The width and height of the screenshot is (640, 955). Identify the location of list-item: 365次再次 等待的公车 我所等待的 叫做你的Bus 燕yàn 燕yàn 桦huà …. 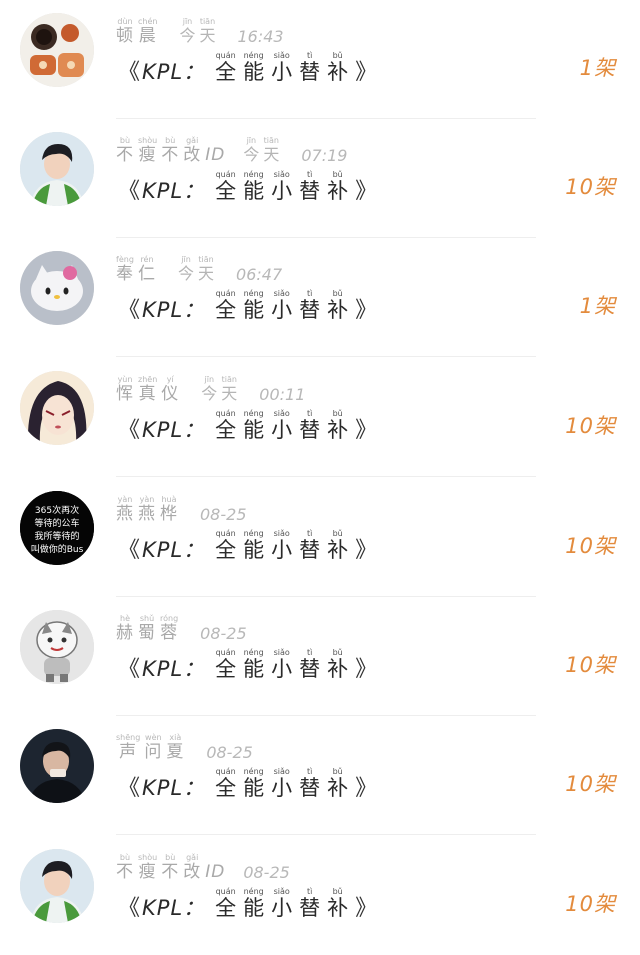
(320, 537).